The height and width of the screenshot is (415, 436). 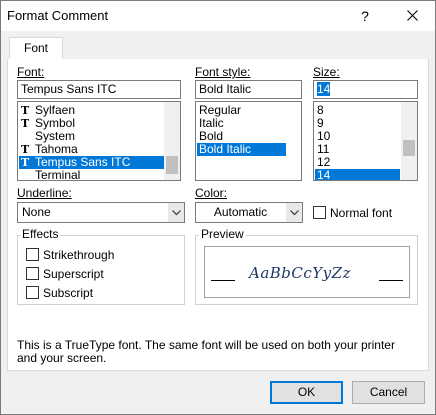 I want to click on ok-button: OK, so click(x=306, y=392).